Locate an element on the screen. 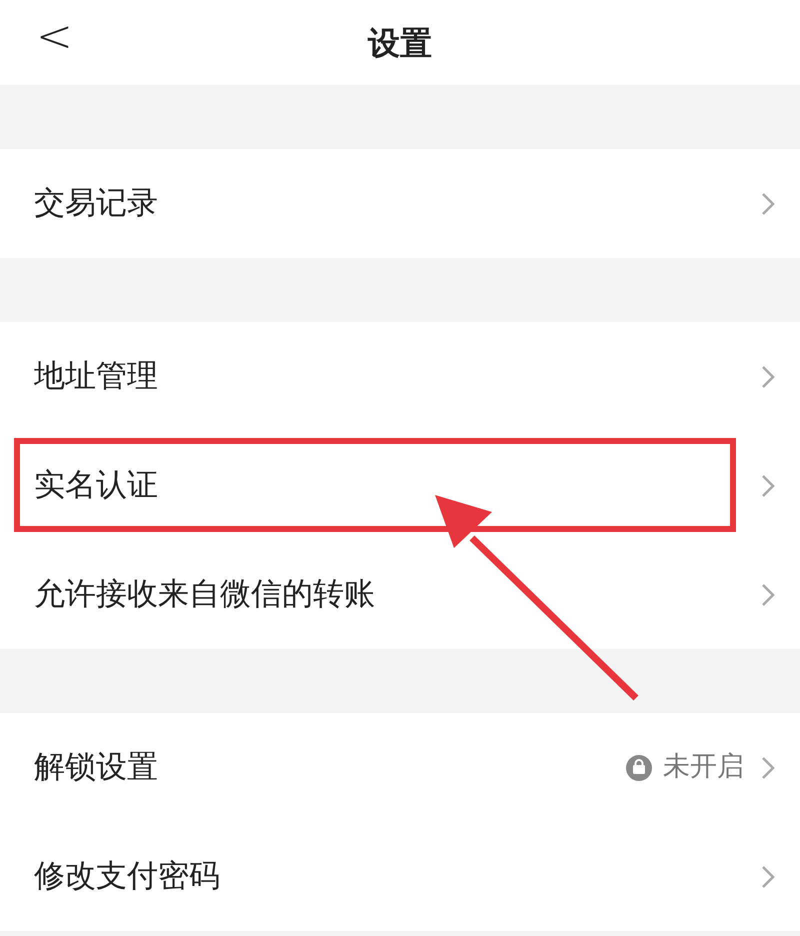 This screenshot has width=800, height=936. page-title: 设置 is located at coordinates (400, 43).